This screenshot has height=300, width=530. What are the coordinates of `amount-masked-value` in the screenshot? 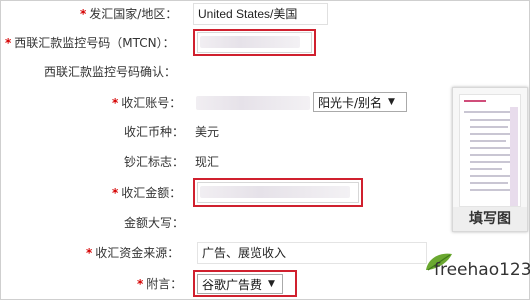 It's located at (275, 192).